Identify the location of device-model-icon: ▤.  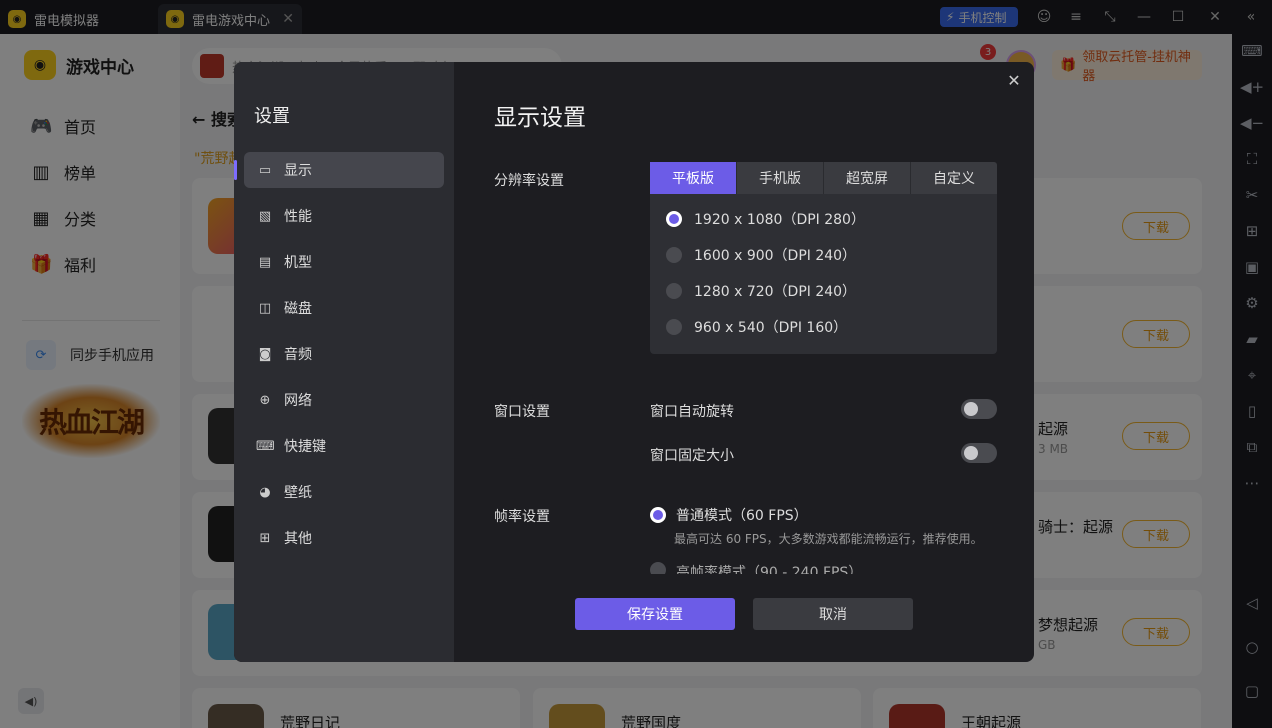
(265, 262).